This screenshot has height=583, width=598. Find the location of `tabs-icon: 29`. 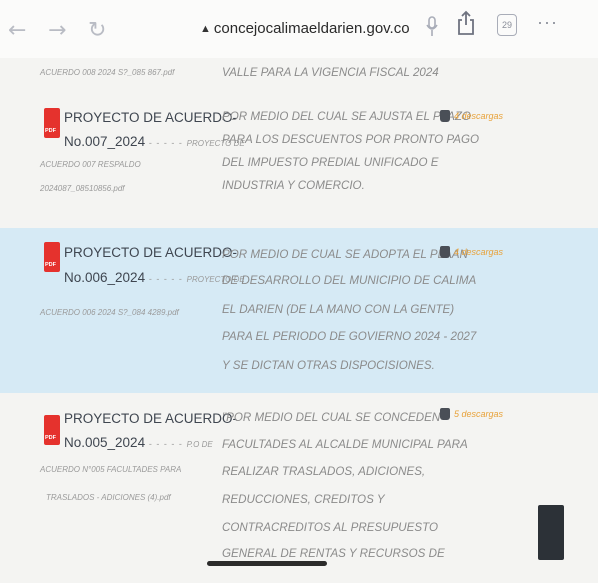

tabs-icon: 29 is located at coordinates (507, 25).